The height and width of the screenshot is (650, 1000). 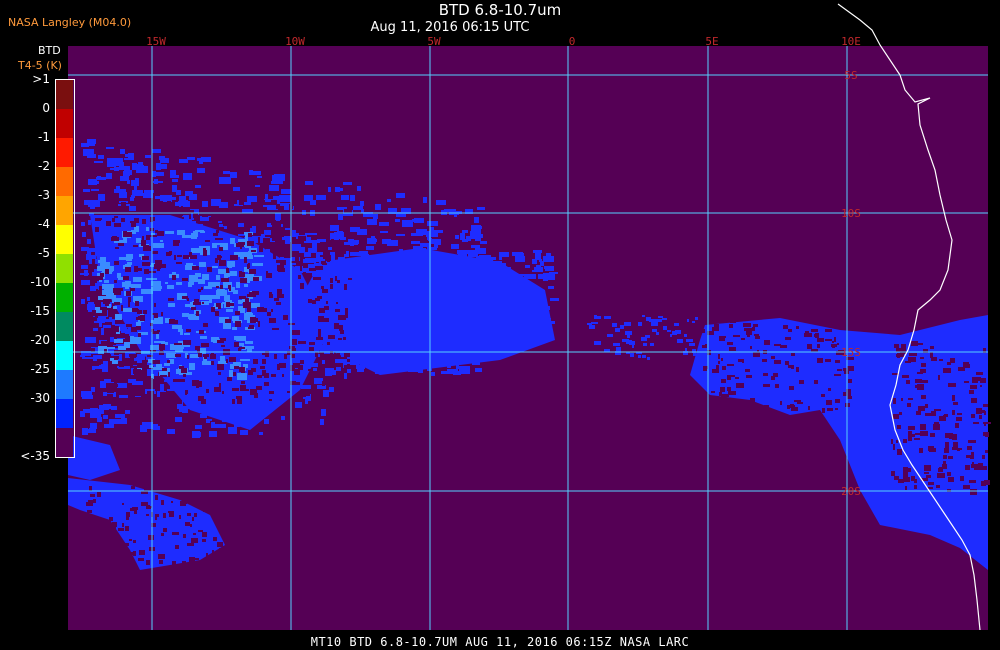 What do you see at coordinates (40, 65) in the screenshot?
I see `colorbar-units: T4-5 (K)` at bounding box center [40, 65].